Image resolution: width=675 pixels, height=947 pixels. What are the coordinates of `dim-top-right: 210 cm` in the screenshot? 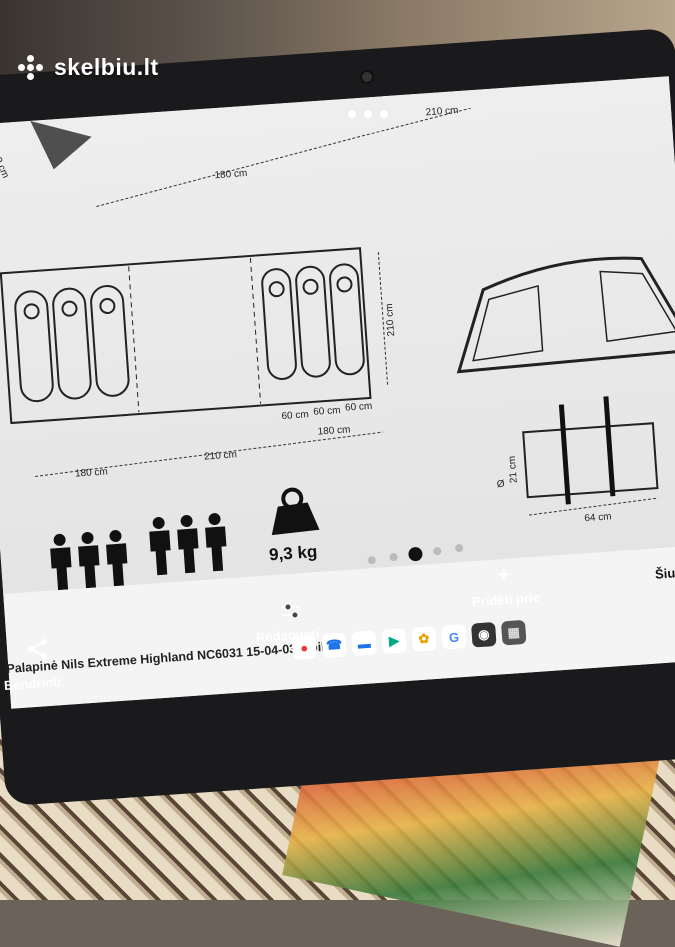 It's located at (441, 111).